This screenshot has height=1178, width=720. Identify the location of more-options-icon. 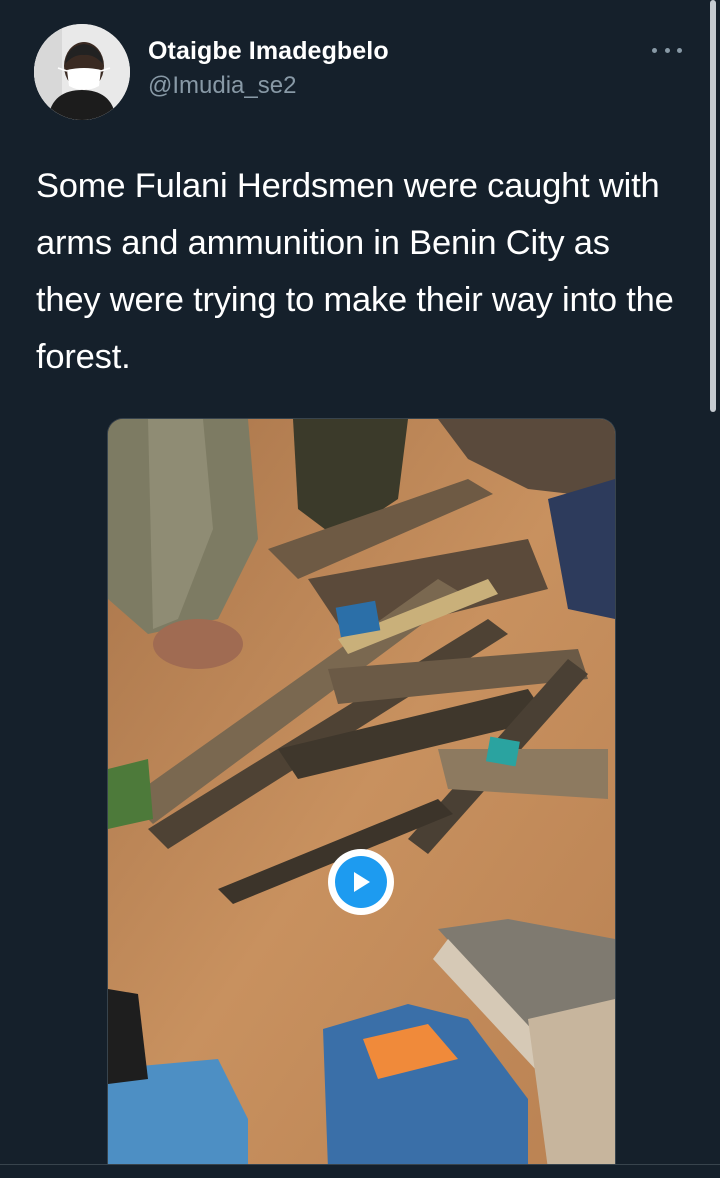
(667, 50).